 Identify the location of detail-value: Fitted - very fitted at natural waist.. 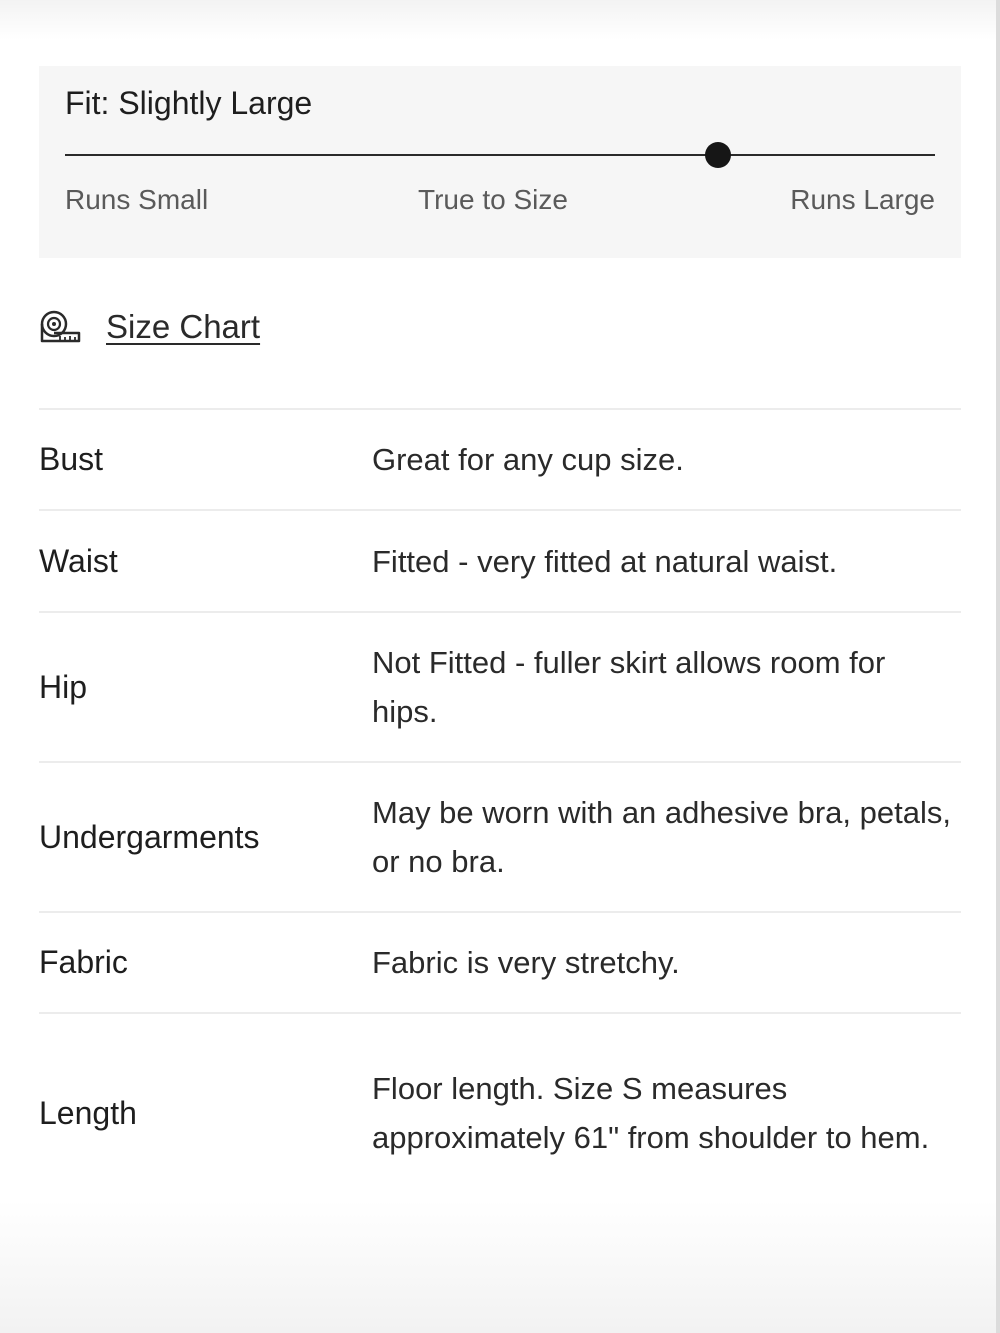
(605, 561).